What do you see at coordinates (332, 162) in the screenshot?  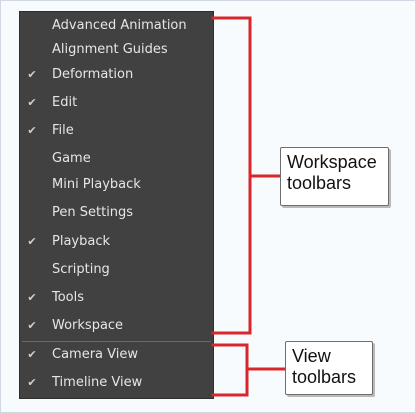 I see `callout-line: Workspace` at bounding box center [332, 162].